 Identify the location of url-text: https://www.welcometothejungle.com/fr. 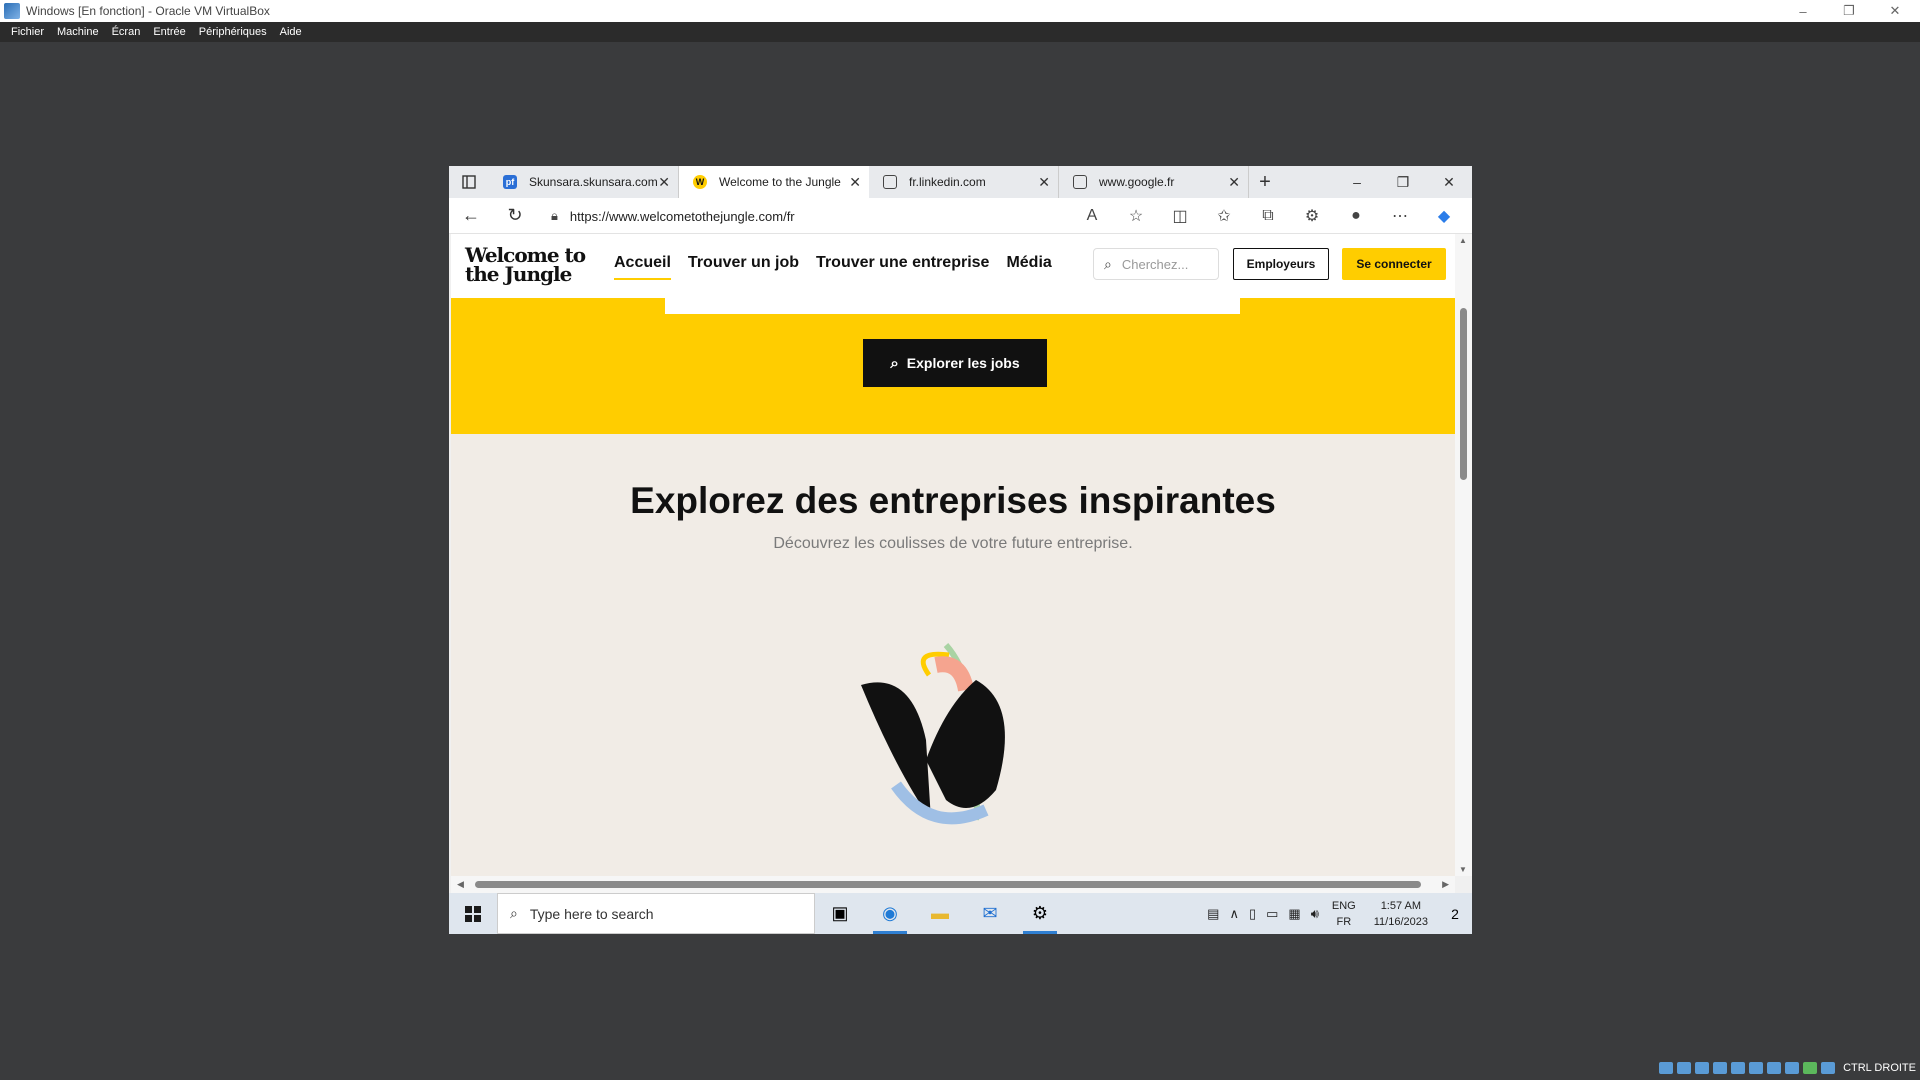
(682, 216).